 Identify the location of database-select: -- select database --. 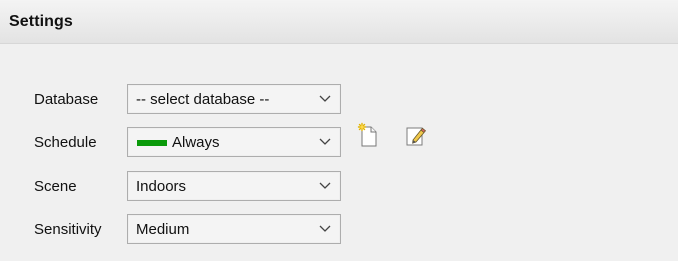
(234, 99).